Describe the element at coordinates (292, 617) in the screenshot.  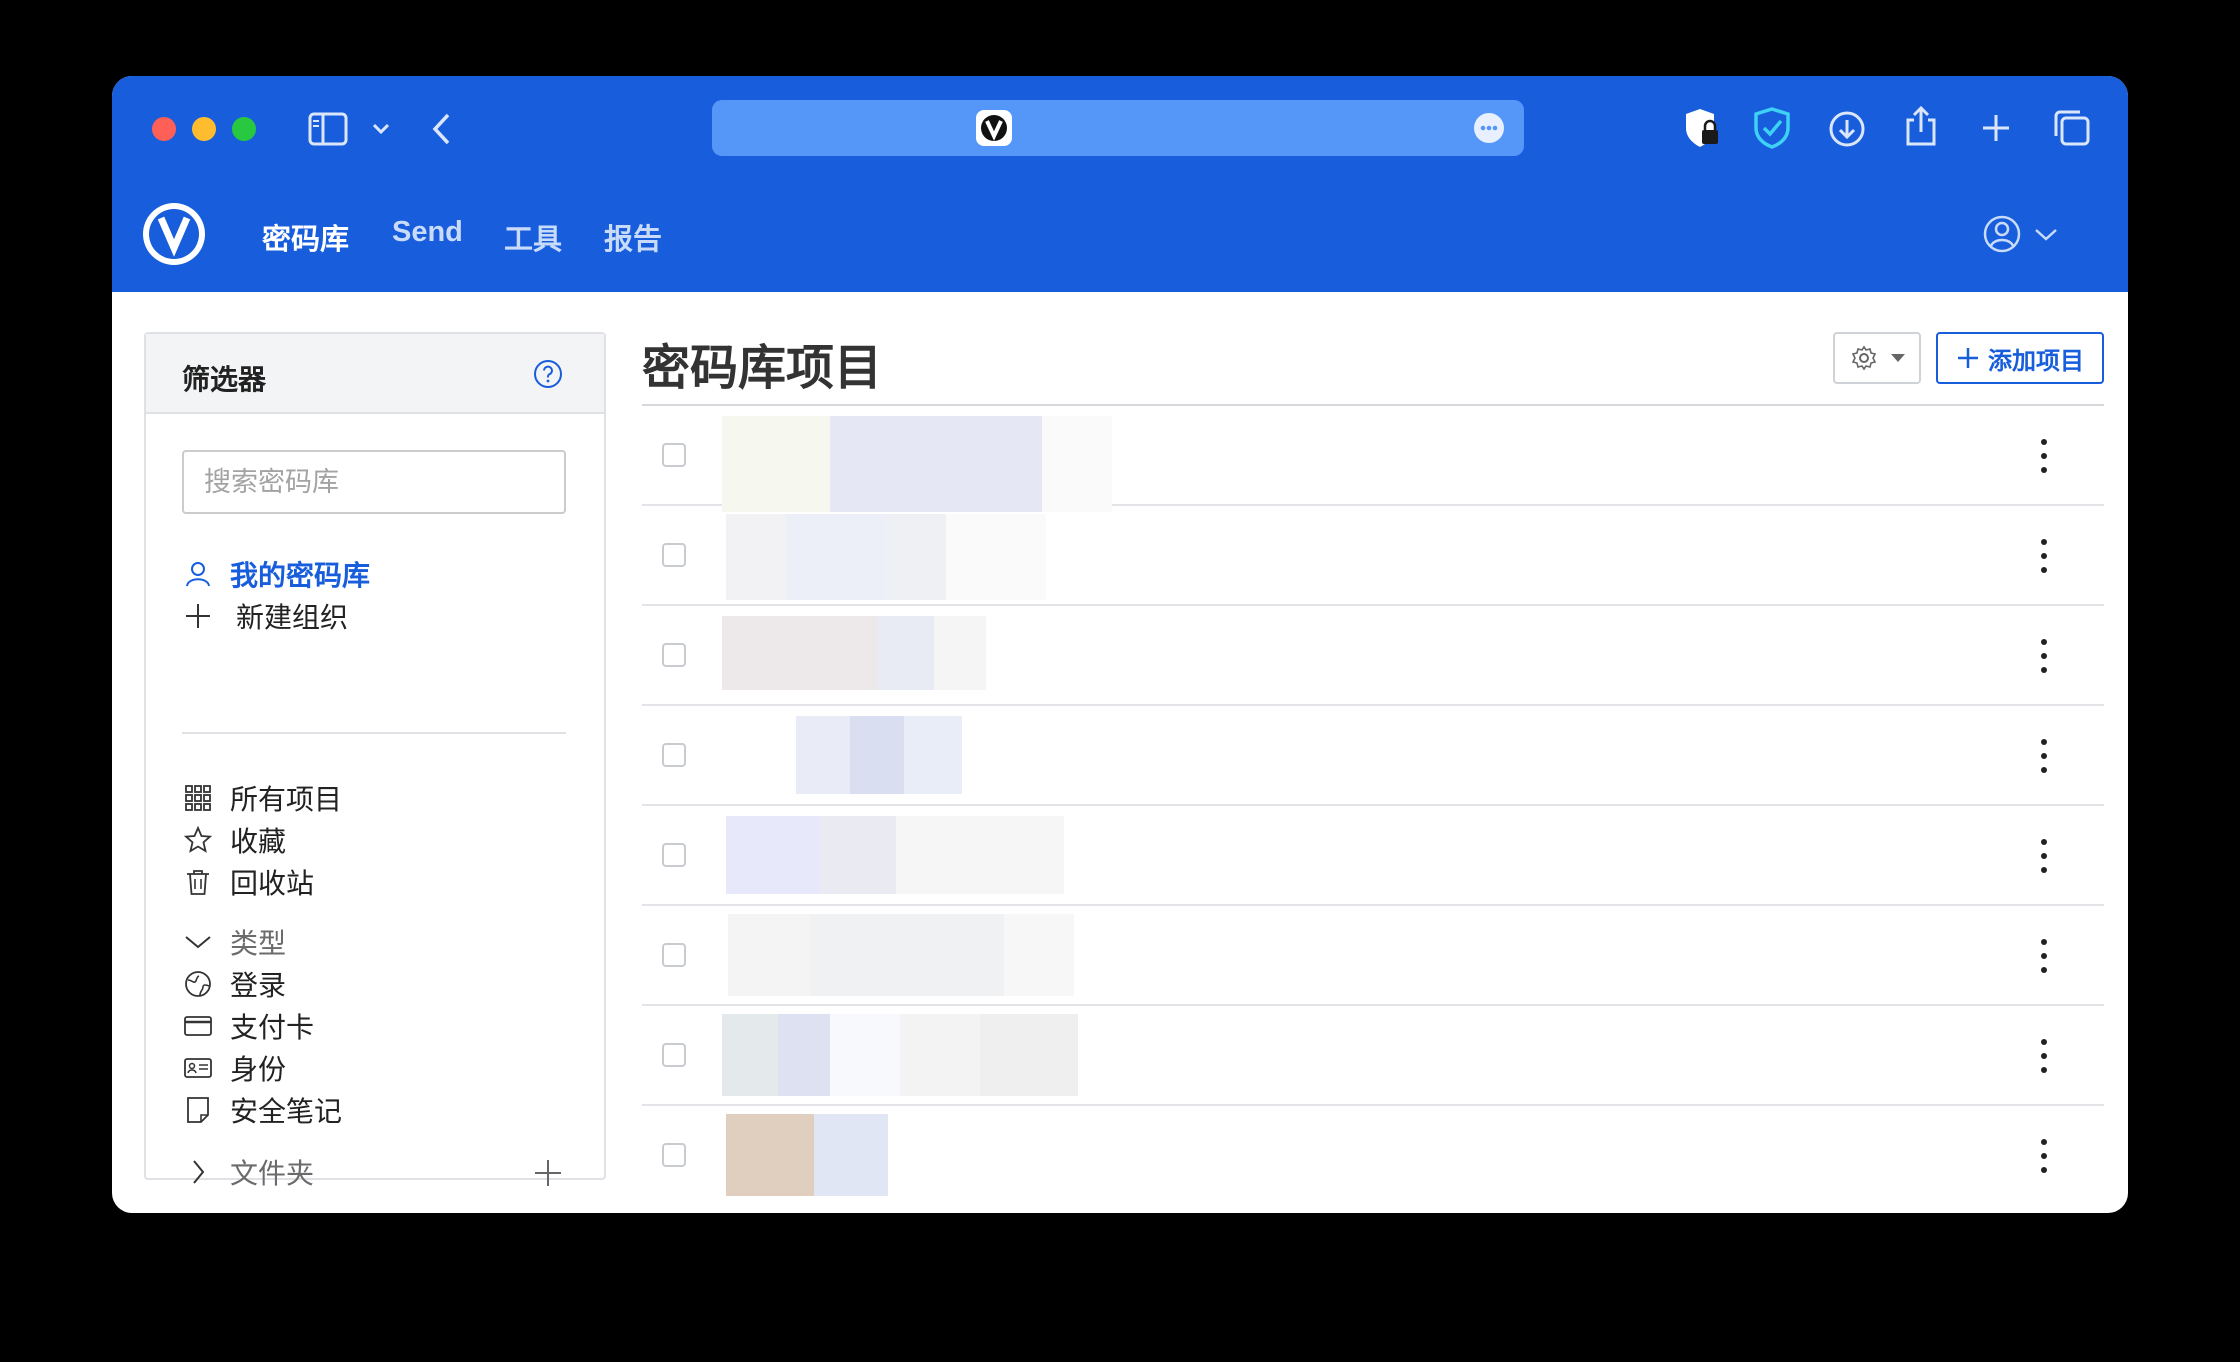
I see `filter-new-org-label: 新建组织` at that location.